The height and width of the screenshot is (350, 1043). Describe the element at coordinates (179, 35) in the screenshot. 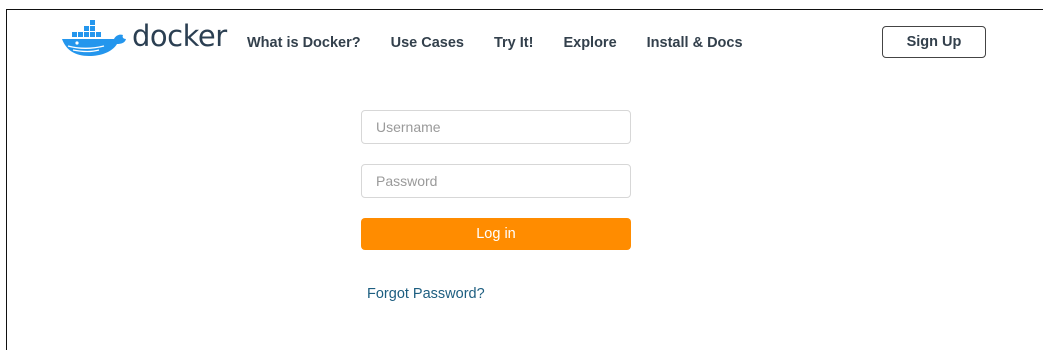

I see `logo-text: docker` at that location.